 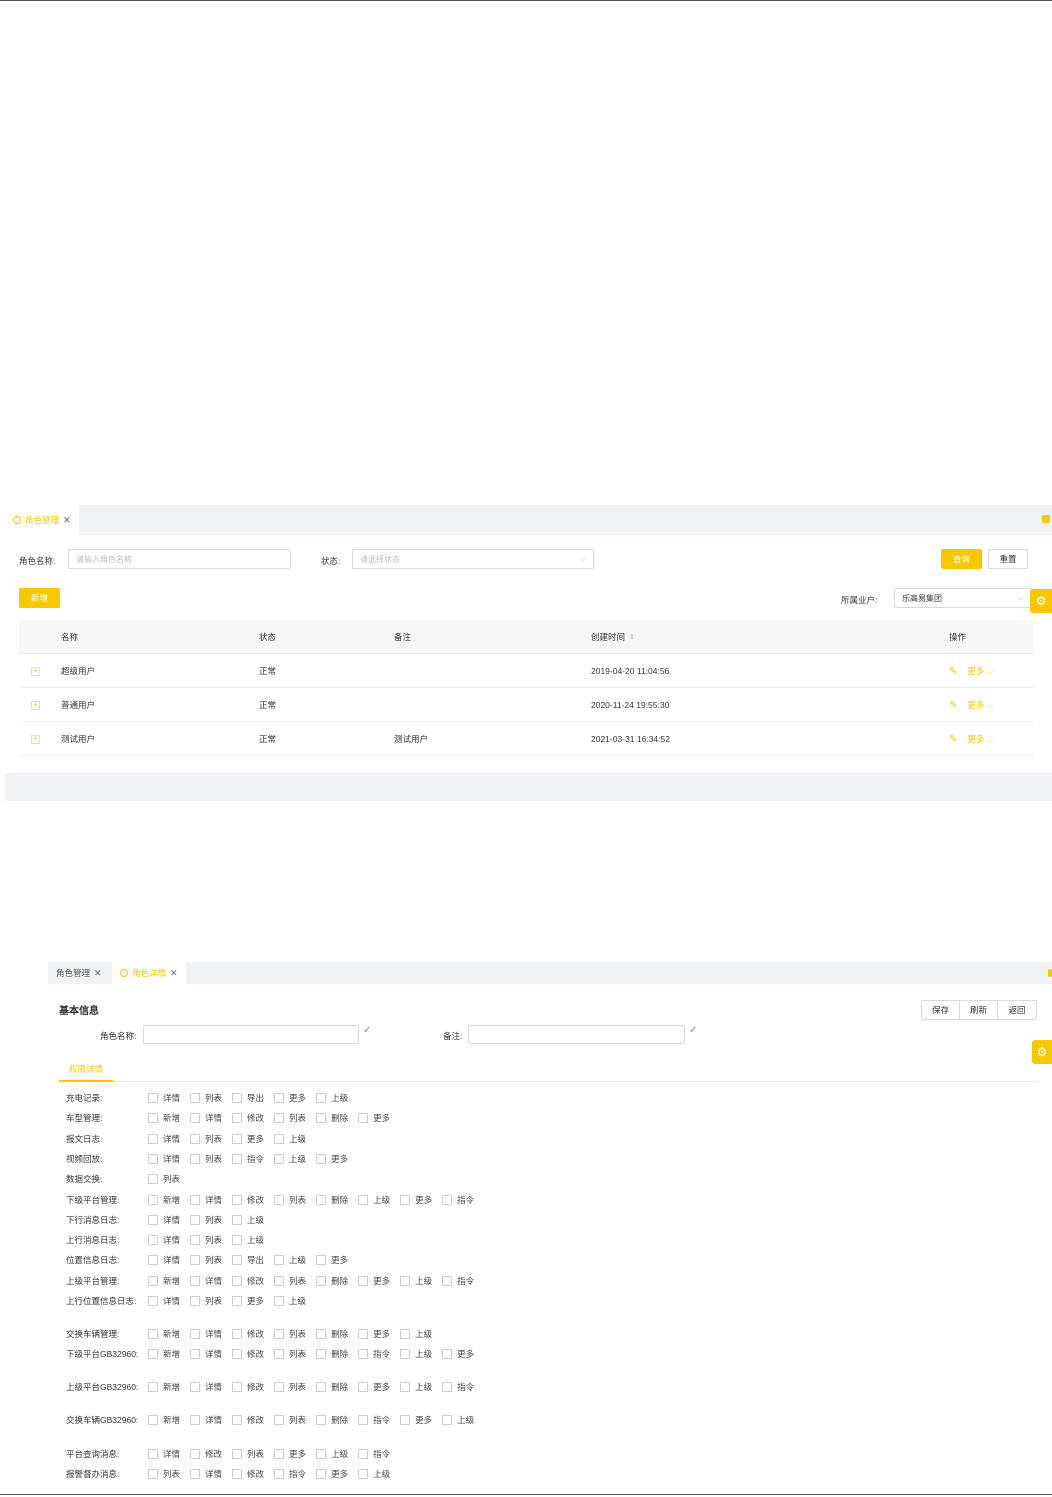 What do you see at coordinates (961, 559) in the screenshot?
I see `query-button: 查询` at bounding box center [961, 559].